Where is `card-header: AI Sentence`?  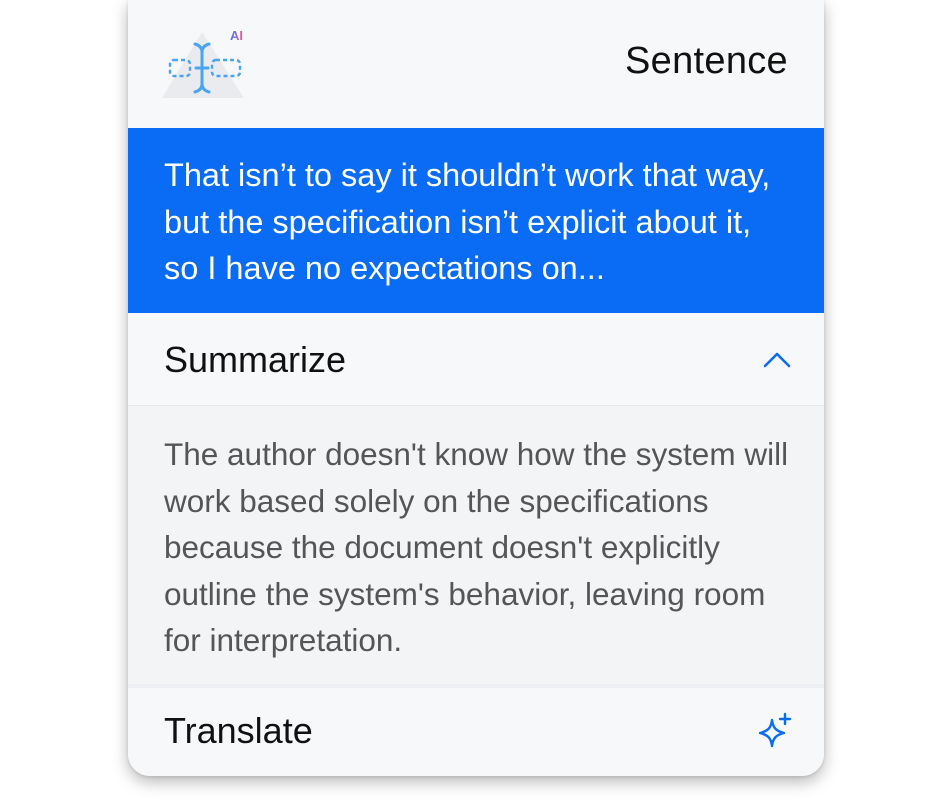
card-header: AI Sentence is located at coordinates (476, 64).